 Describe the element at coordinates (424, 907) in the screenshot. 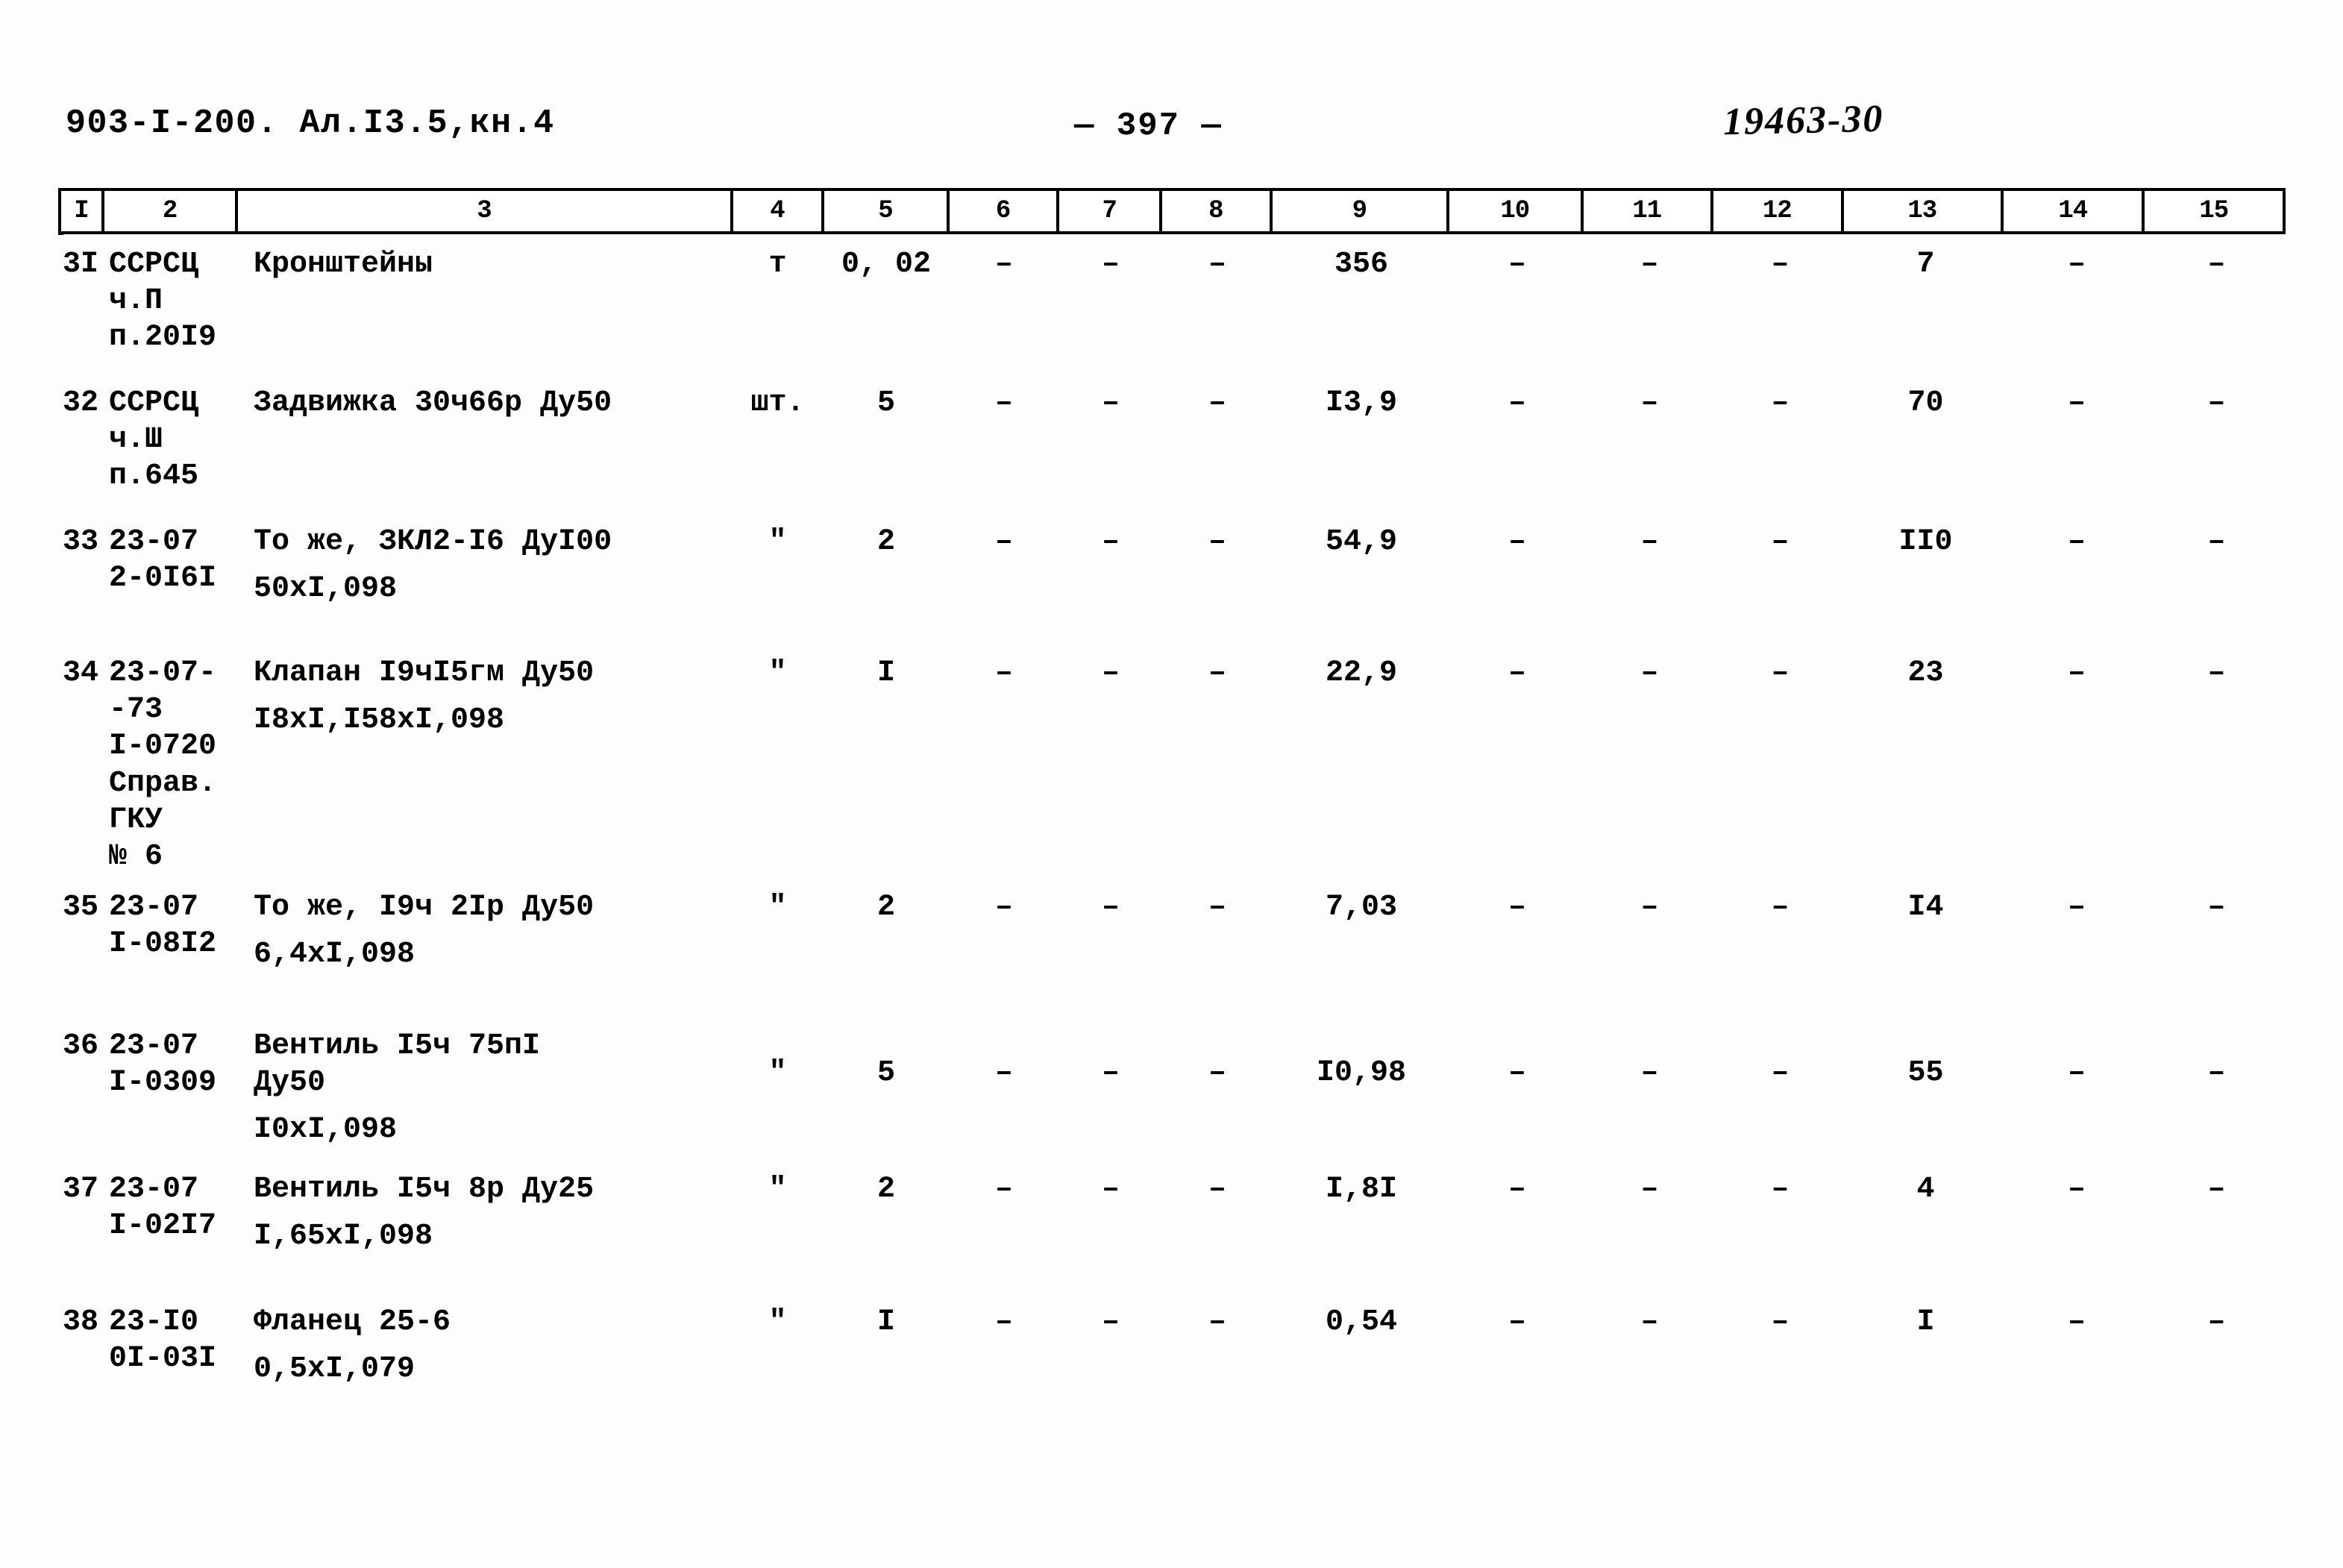

I see `description-line-1: То же, I9ч 2Iр Ду50` at that location.